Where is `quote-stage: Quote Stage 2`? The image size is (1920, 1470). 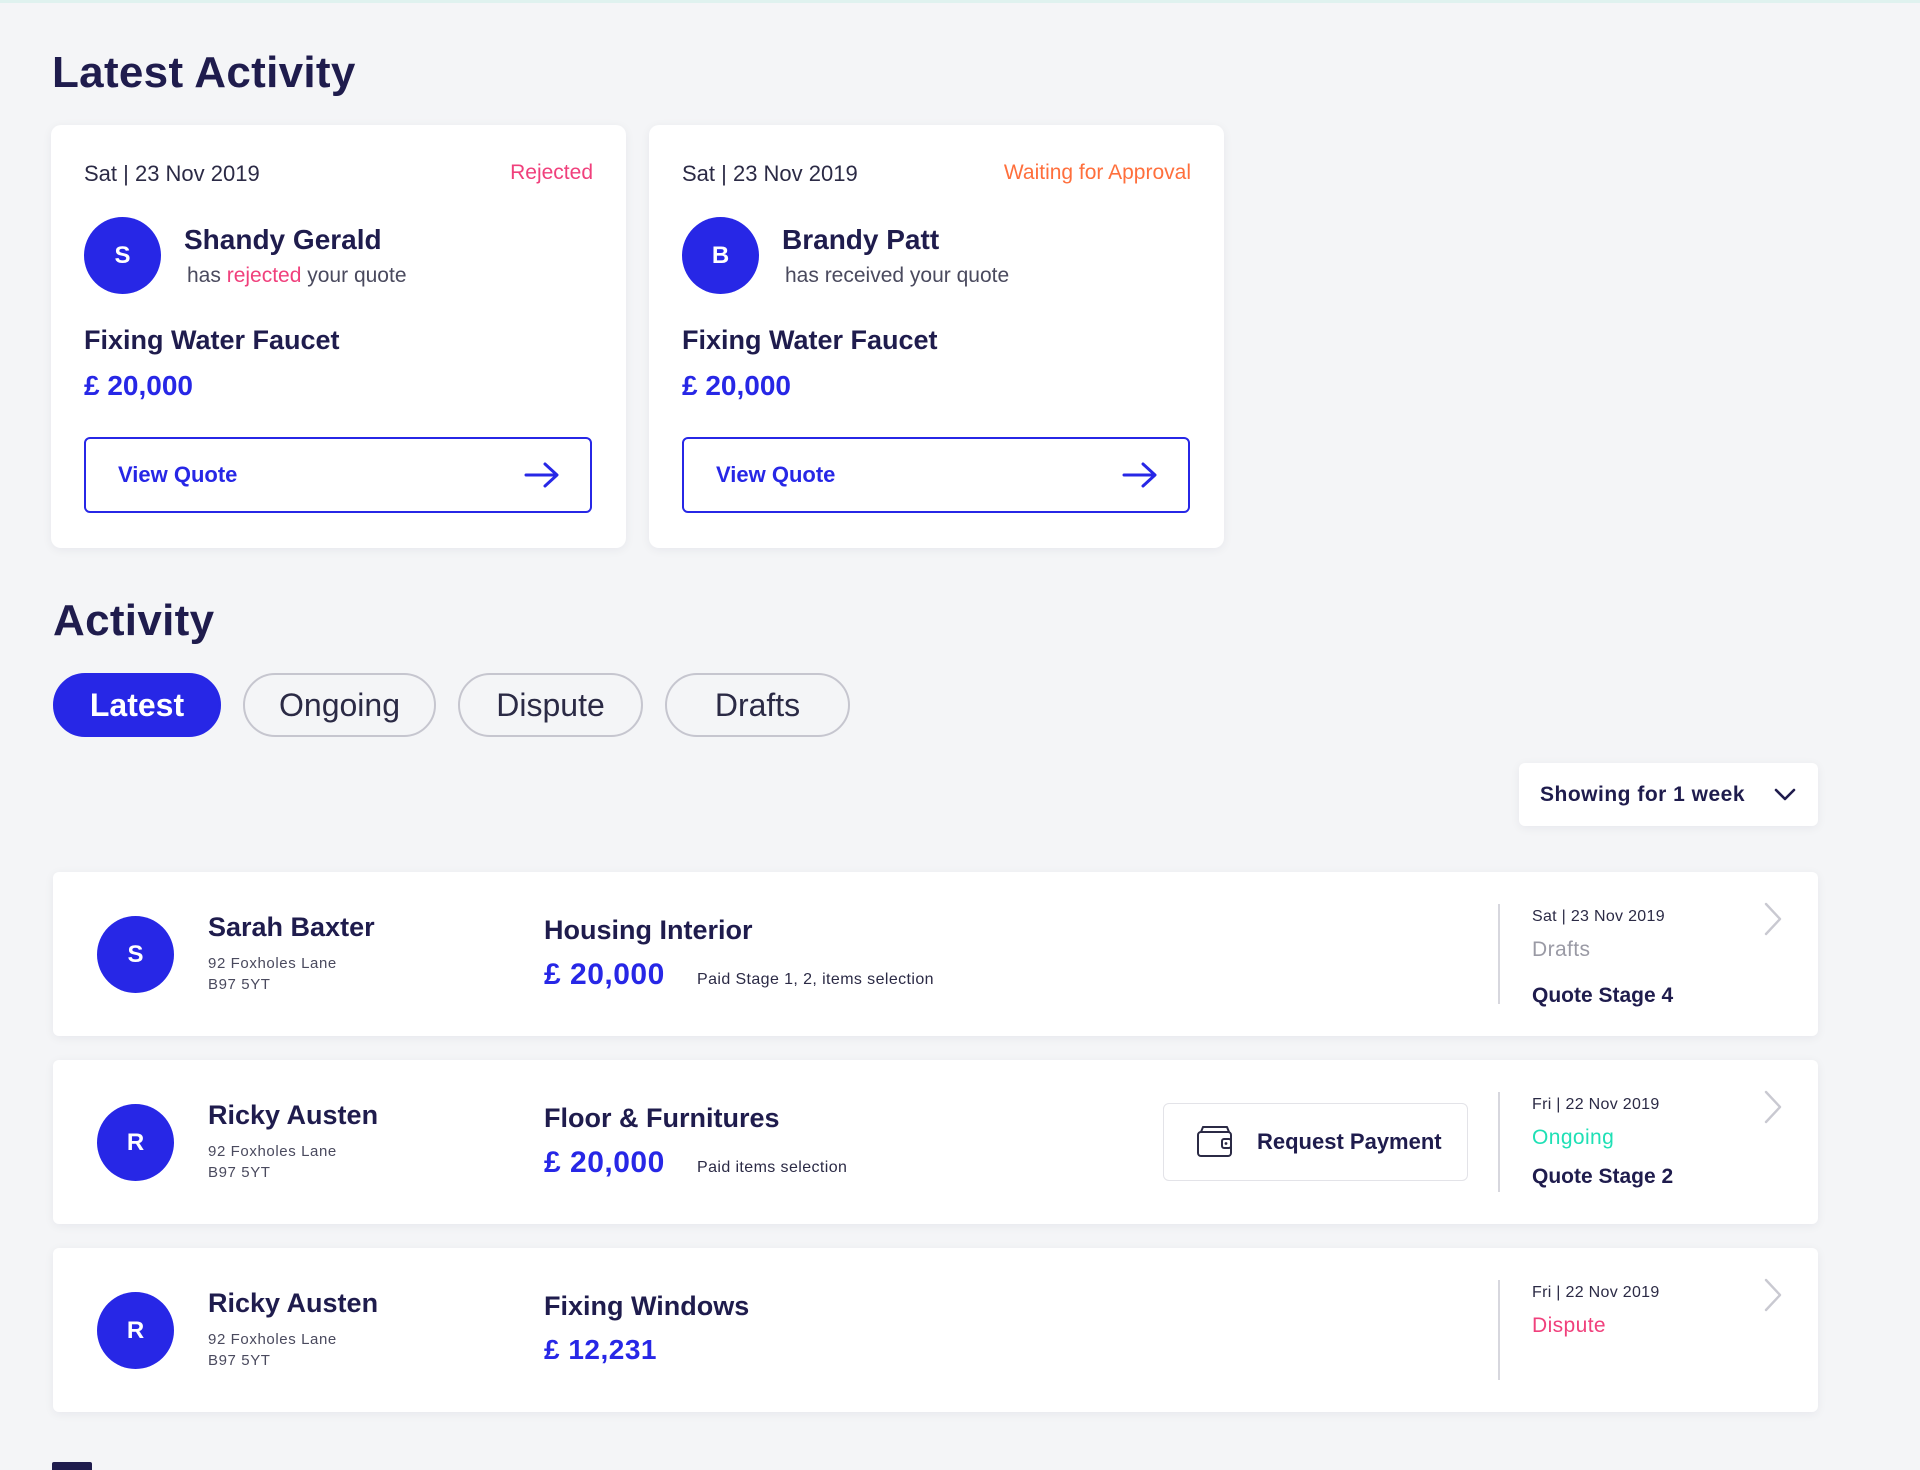 quote-stage: Quote Stage 2 is located at coordinates (1603, 1176).